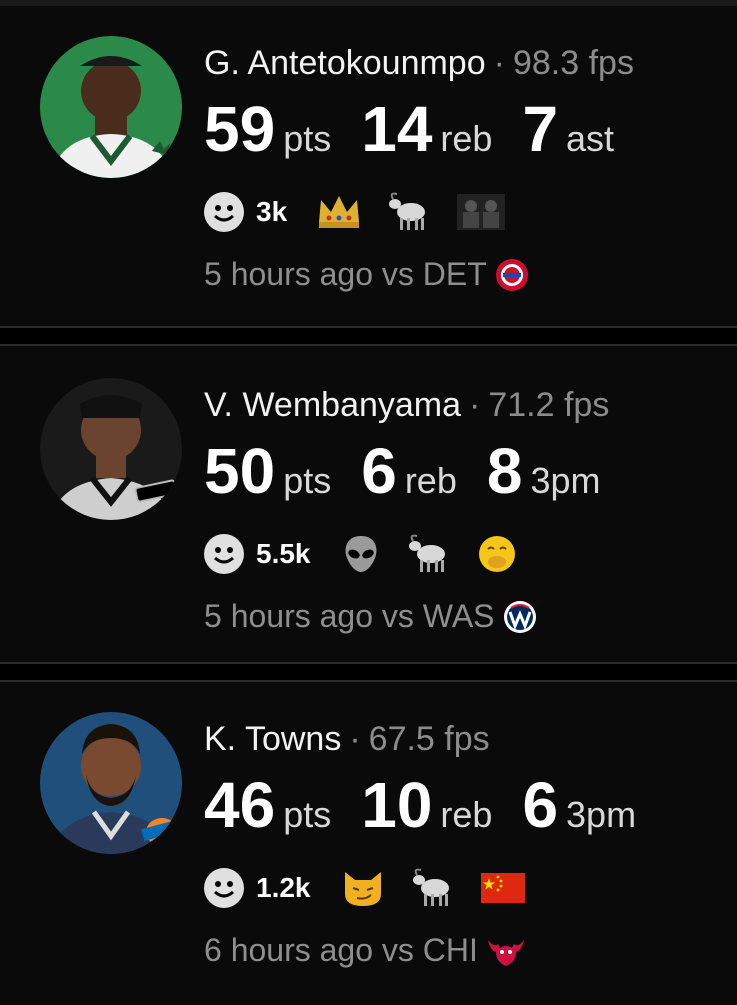  I want to click on fantasy-points: 71.2 fps, so click(549, 405).